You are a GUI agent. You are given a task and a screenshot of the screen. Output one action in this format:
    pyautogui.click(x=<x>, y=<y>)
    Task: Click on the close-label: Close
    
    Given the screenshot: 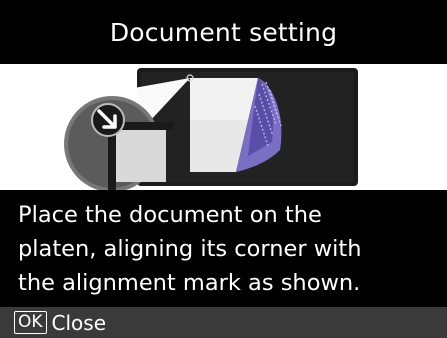 What is the action you would take?
    pyautogui.click(x=79, y=323)
    